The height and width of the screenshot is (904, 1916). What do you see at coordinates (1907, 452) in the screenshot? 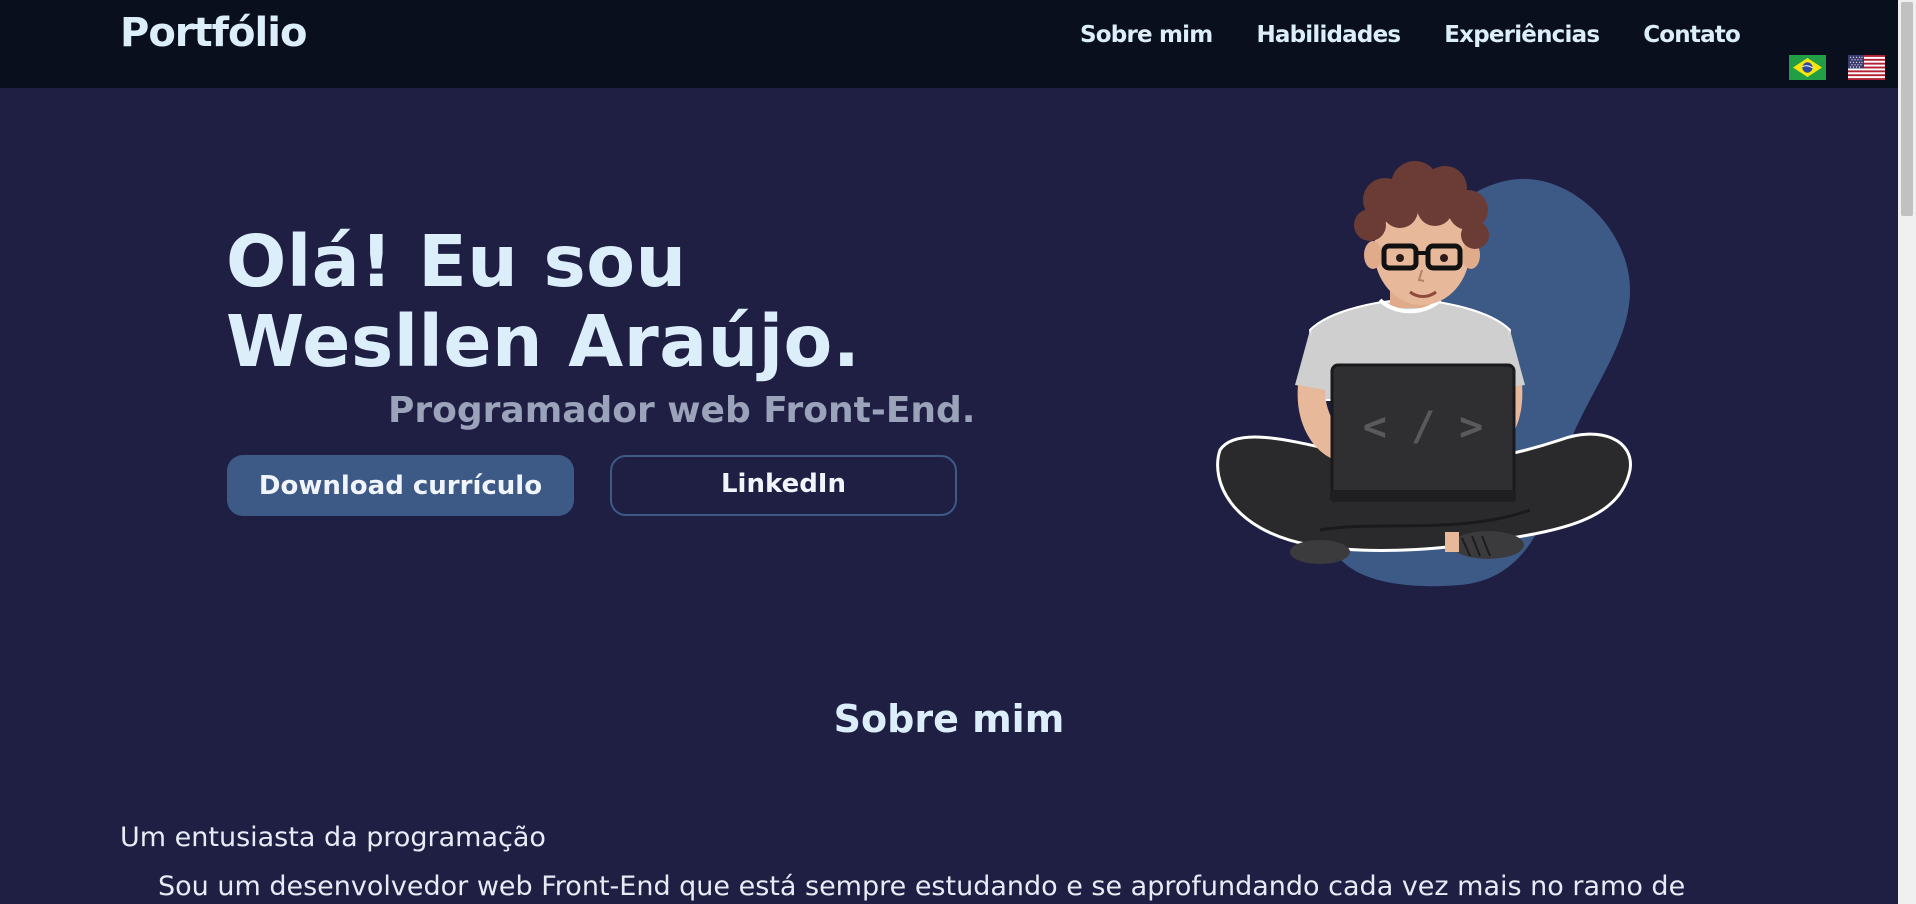
I see `page-scrollbar` at bounding box center [1907, 452].